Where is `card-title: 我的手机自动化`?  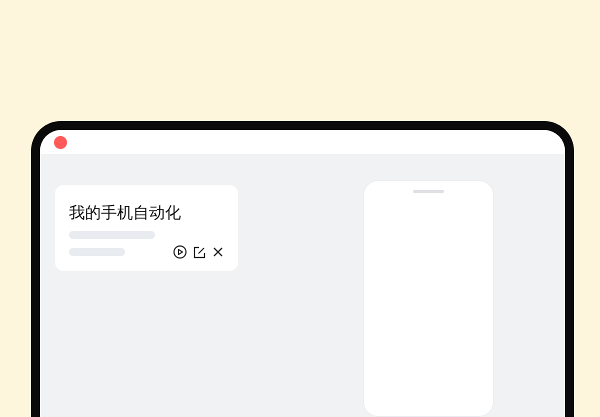 card-title: 我的手机自动化 is located at coordinates (125, 213).